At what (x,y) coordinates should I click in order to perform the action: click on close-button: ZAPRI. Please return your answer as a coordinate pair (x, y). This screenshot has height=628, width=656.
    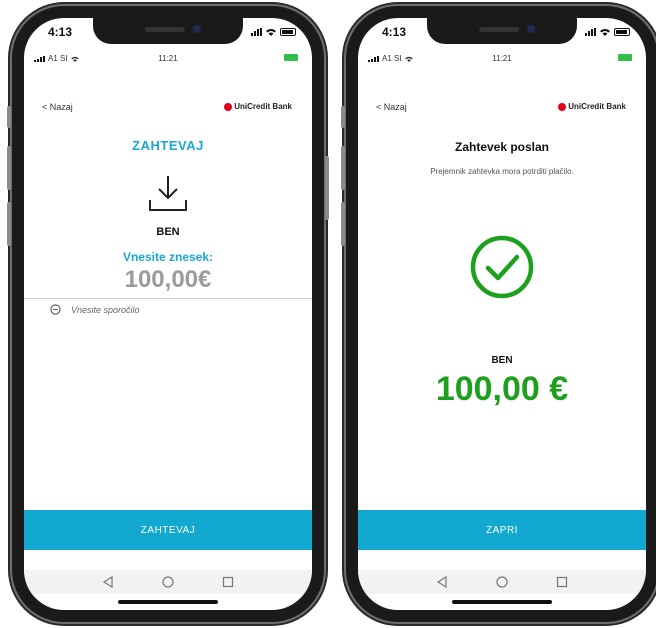
    Looking at the image, I should click on (502, 530).